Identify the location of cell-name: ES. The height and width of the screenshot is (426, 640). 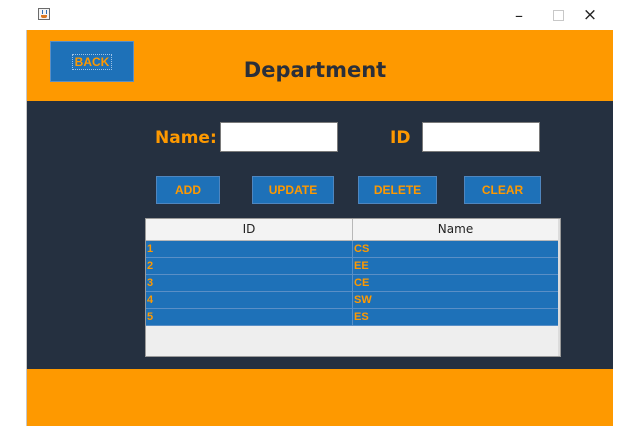
(361, 317).